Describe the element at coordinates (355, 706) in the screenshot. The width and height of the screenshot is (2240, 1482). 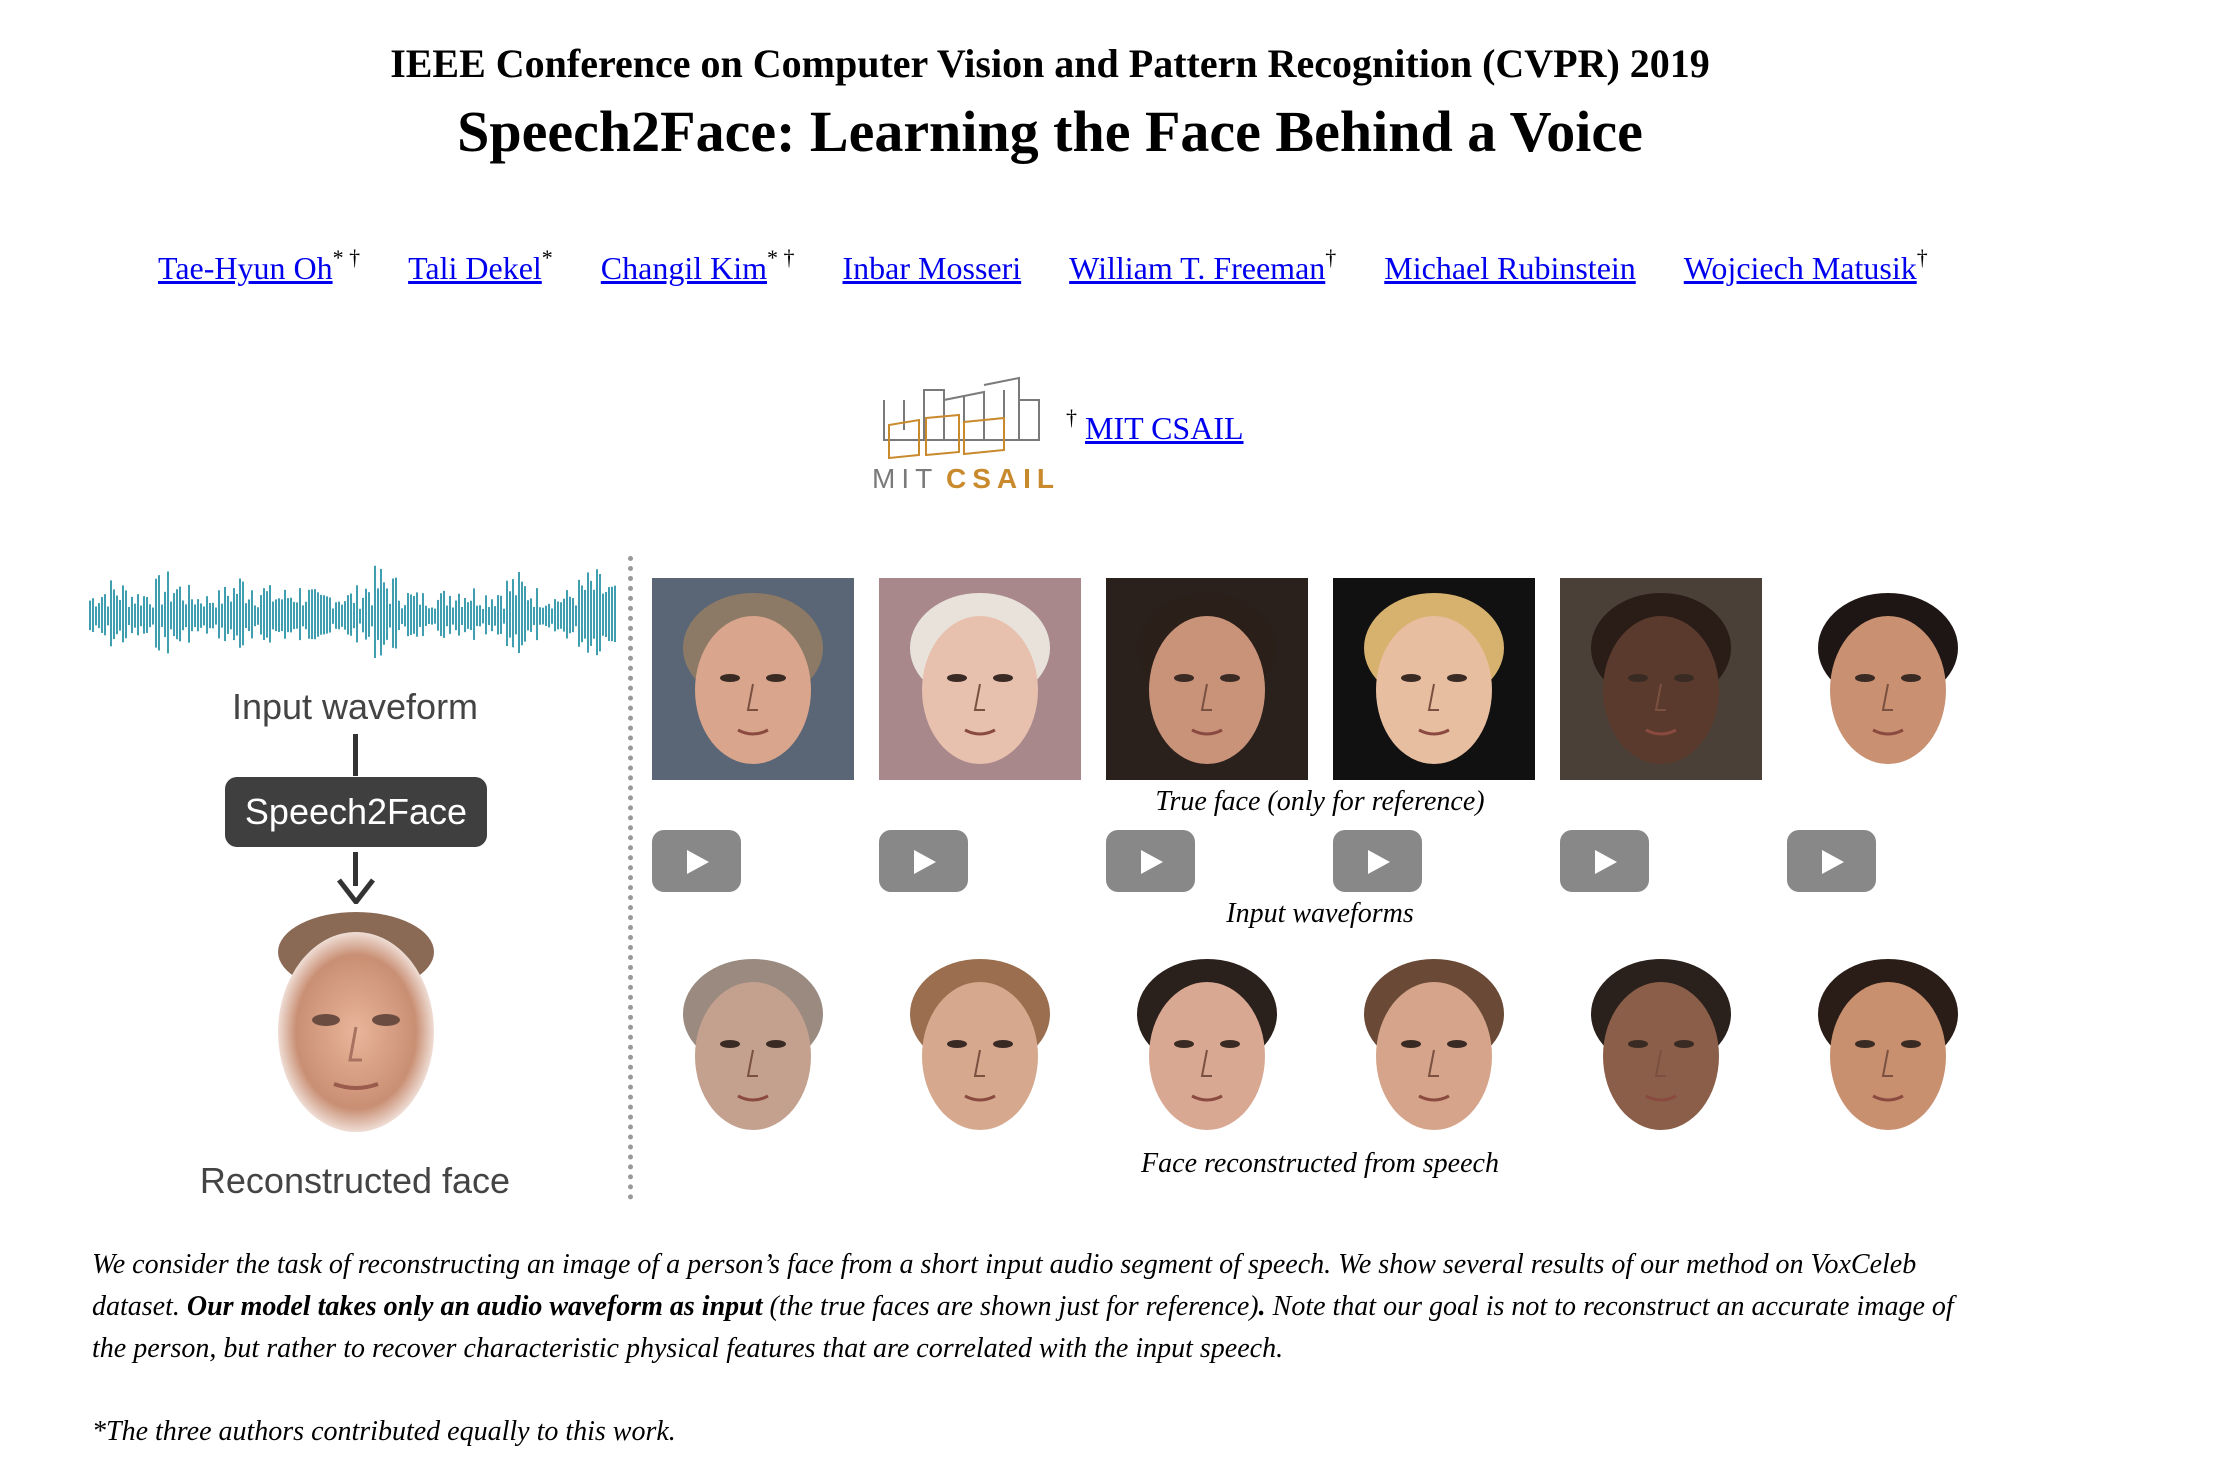
I see `input-waveform-label: Input waveform` at that location.